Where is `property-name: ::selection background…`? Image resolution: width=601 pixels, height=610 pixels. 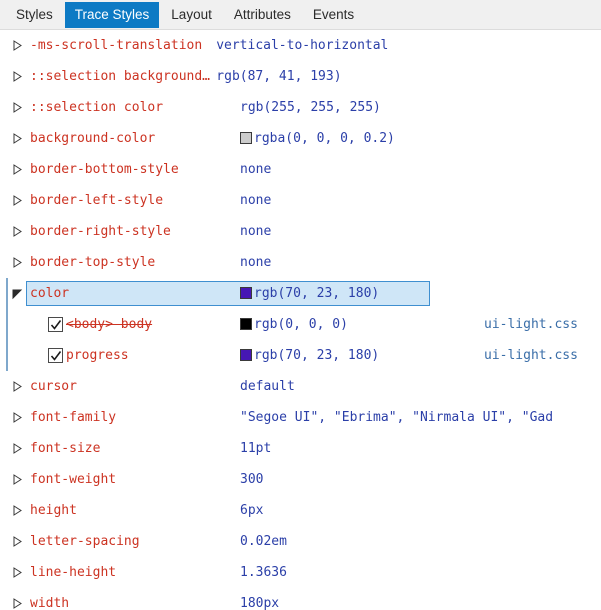 property-name: ::selection background… is located at coordinates (120, 76).